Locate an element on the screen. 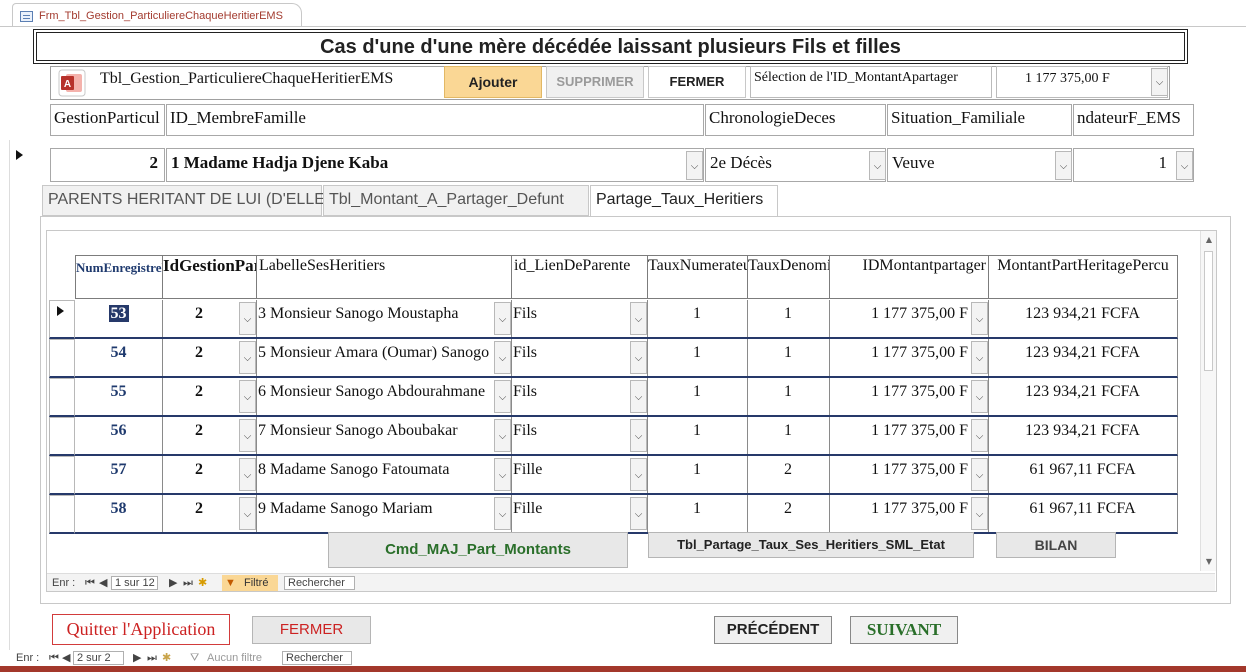  record-chronologie-field: 2e Décès is located at coordinates (795, 165).